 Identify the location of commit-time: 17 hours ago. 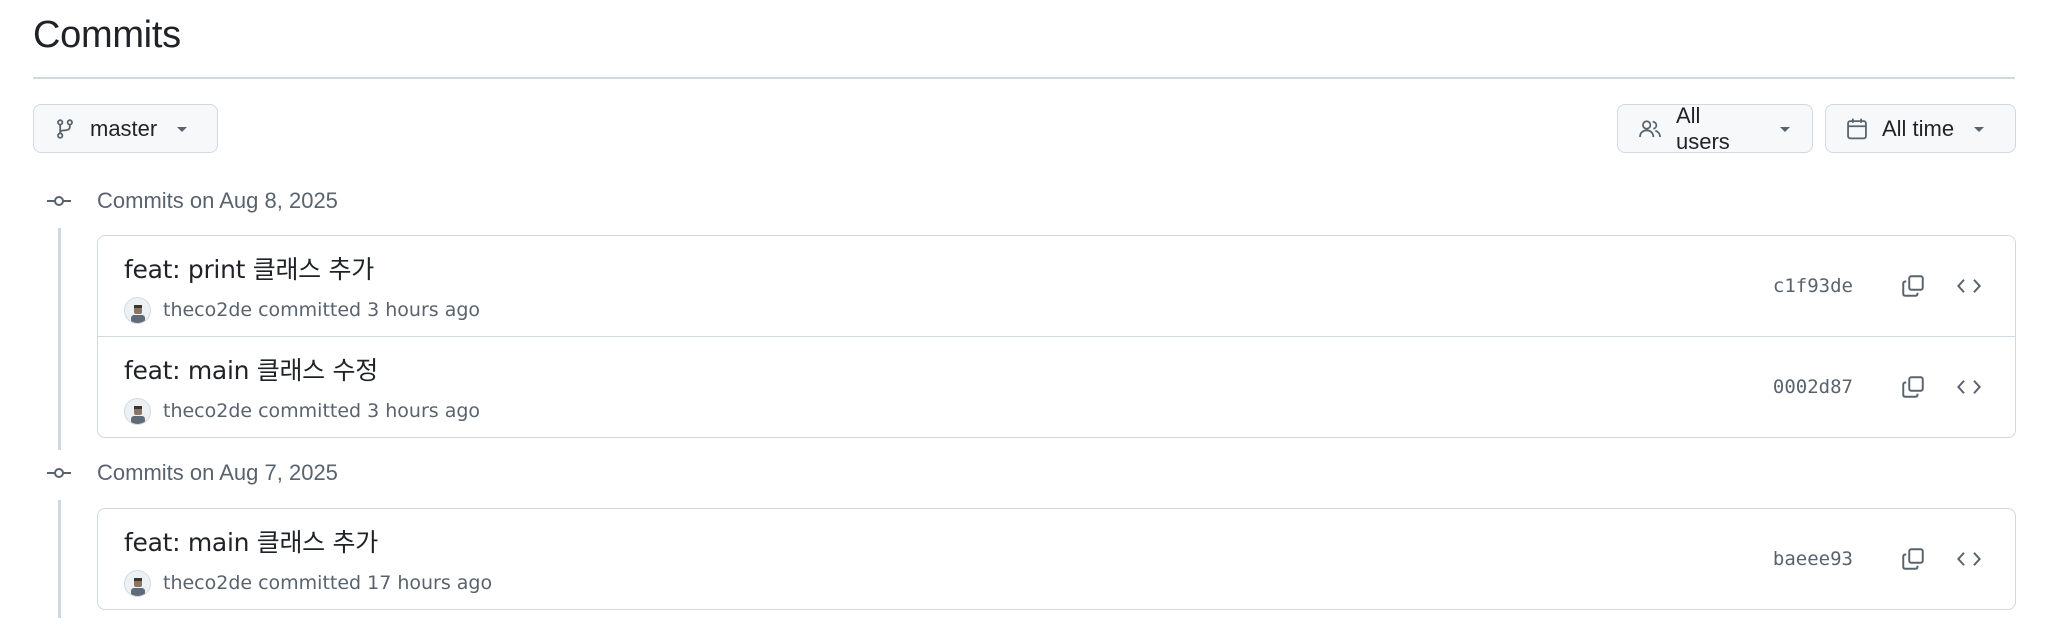
(430, 583).